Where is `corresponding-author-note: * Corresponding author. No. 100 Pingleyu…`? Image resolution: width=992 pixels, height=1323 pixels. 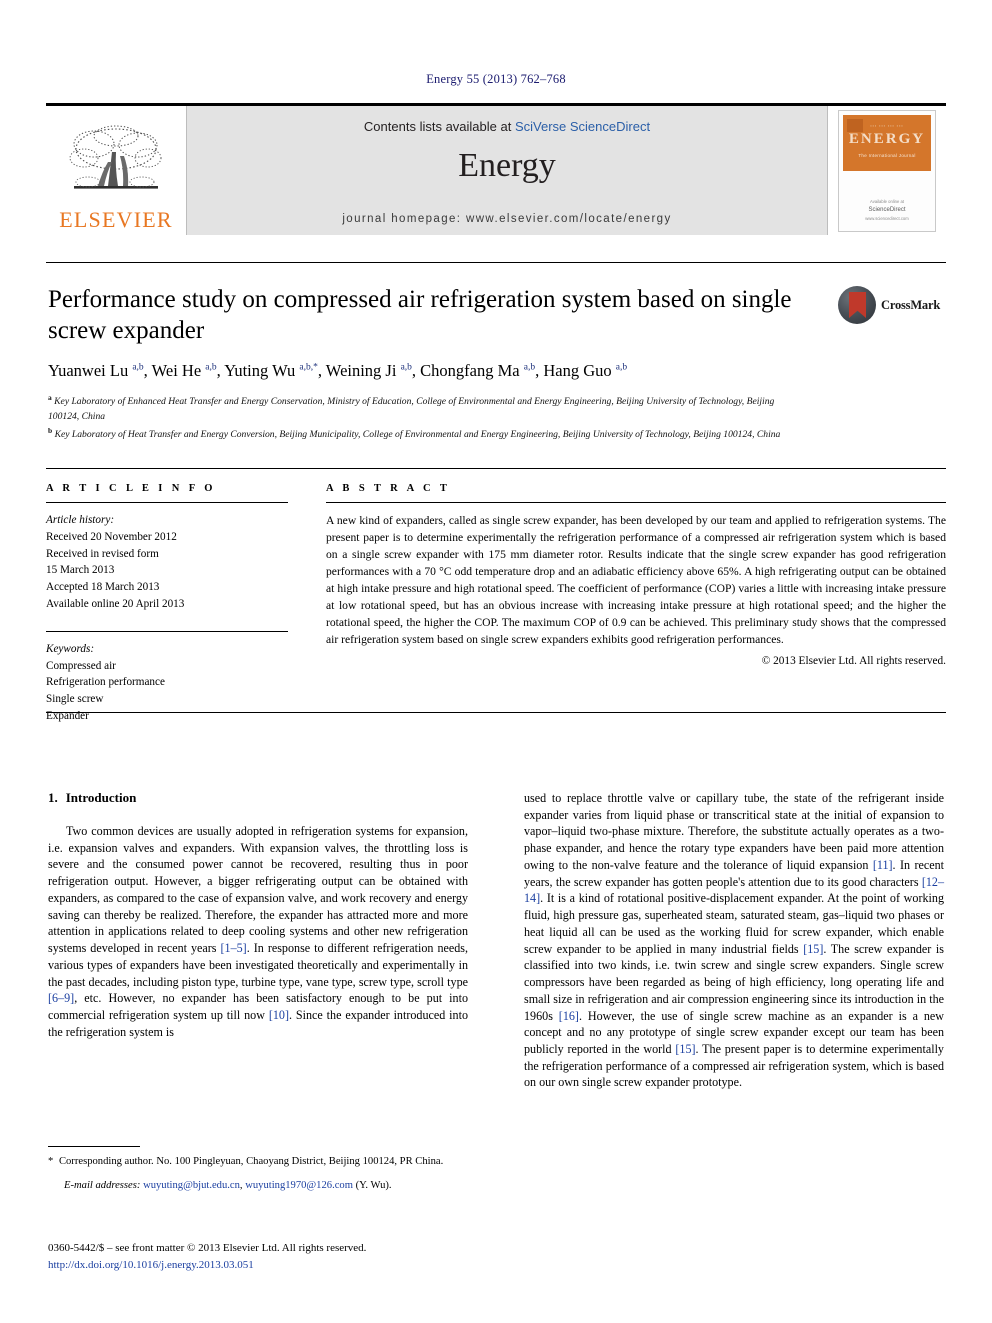
corresponding-author-note: * Corresponding author. No. 100 Pingleyu… is located at coordinates (258, 1161).